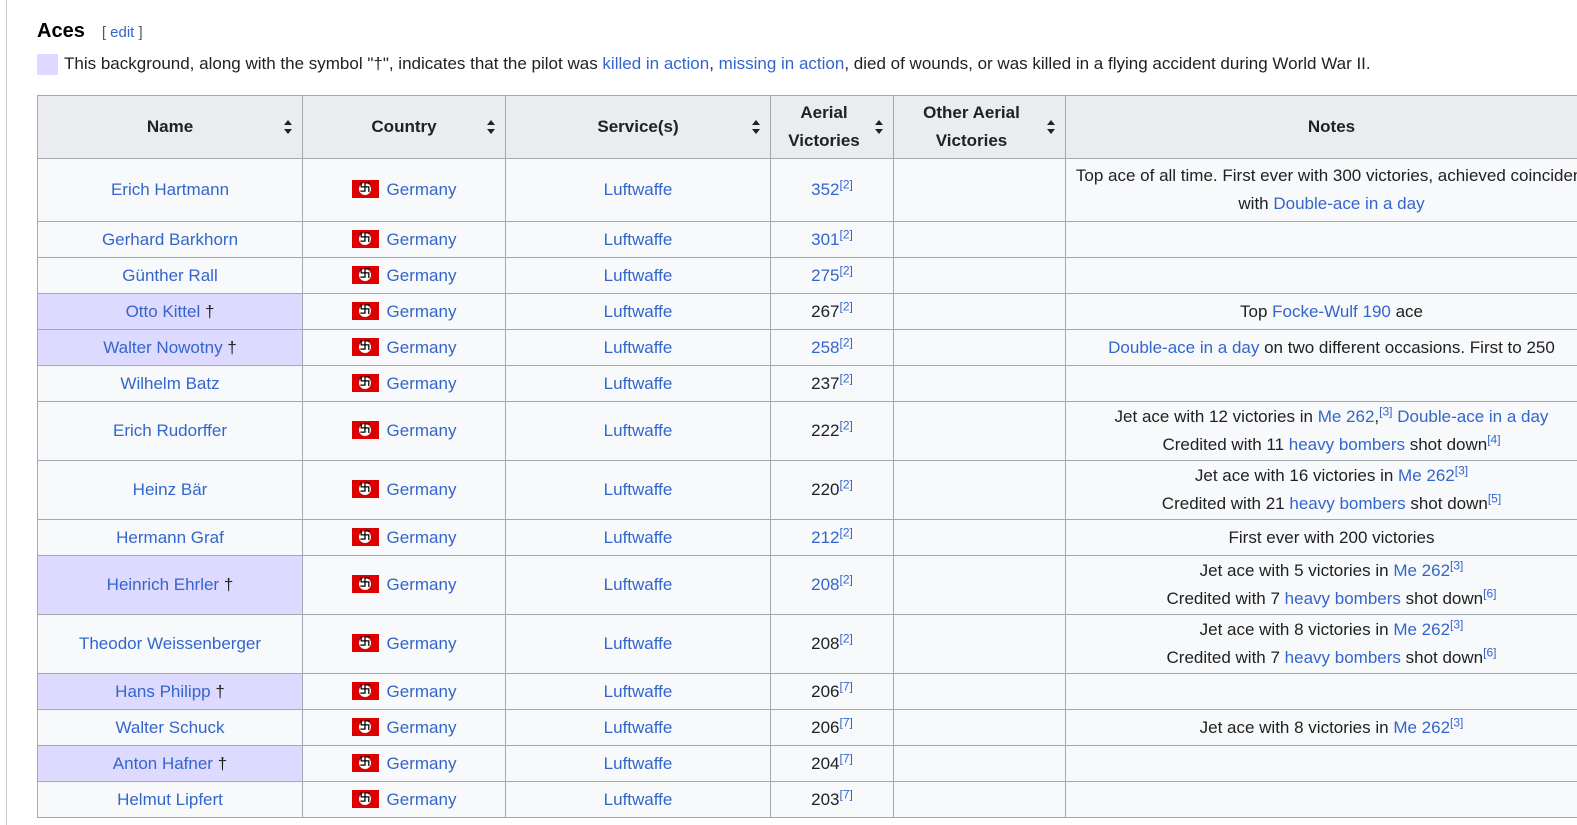 Image resolution: width=1577 pixels, height=825 pixels. What do you see at coordinates (825, 347) in the screenshot?
I see `victories-link: 258` at bounding box center [825, 347].